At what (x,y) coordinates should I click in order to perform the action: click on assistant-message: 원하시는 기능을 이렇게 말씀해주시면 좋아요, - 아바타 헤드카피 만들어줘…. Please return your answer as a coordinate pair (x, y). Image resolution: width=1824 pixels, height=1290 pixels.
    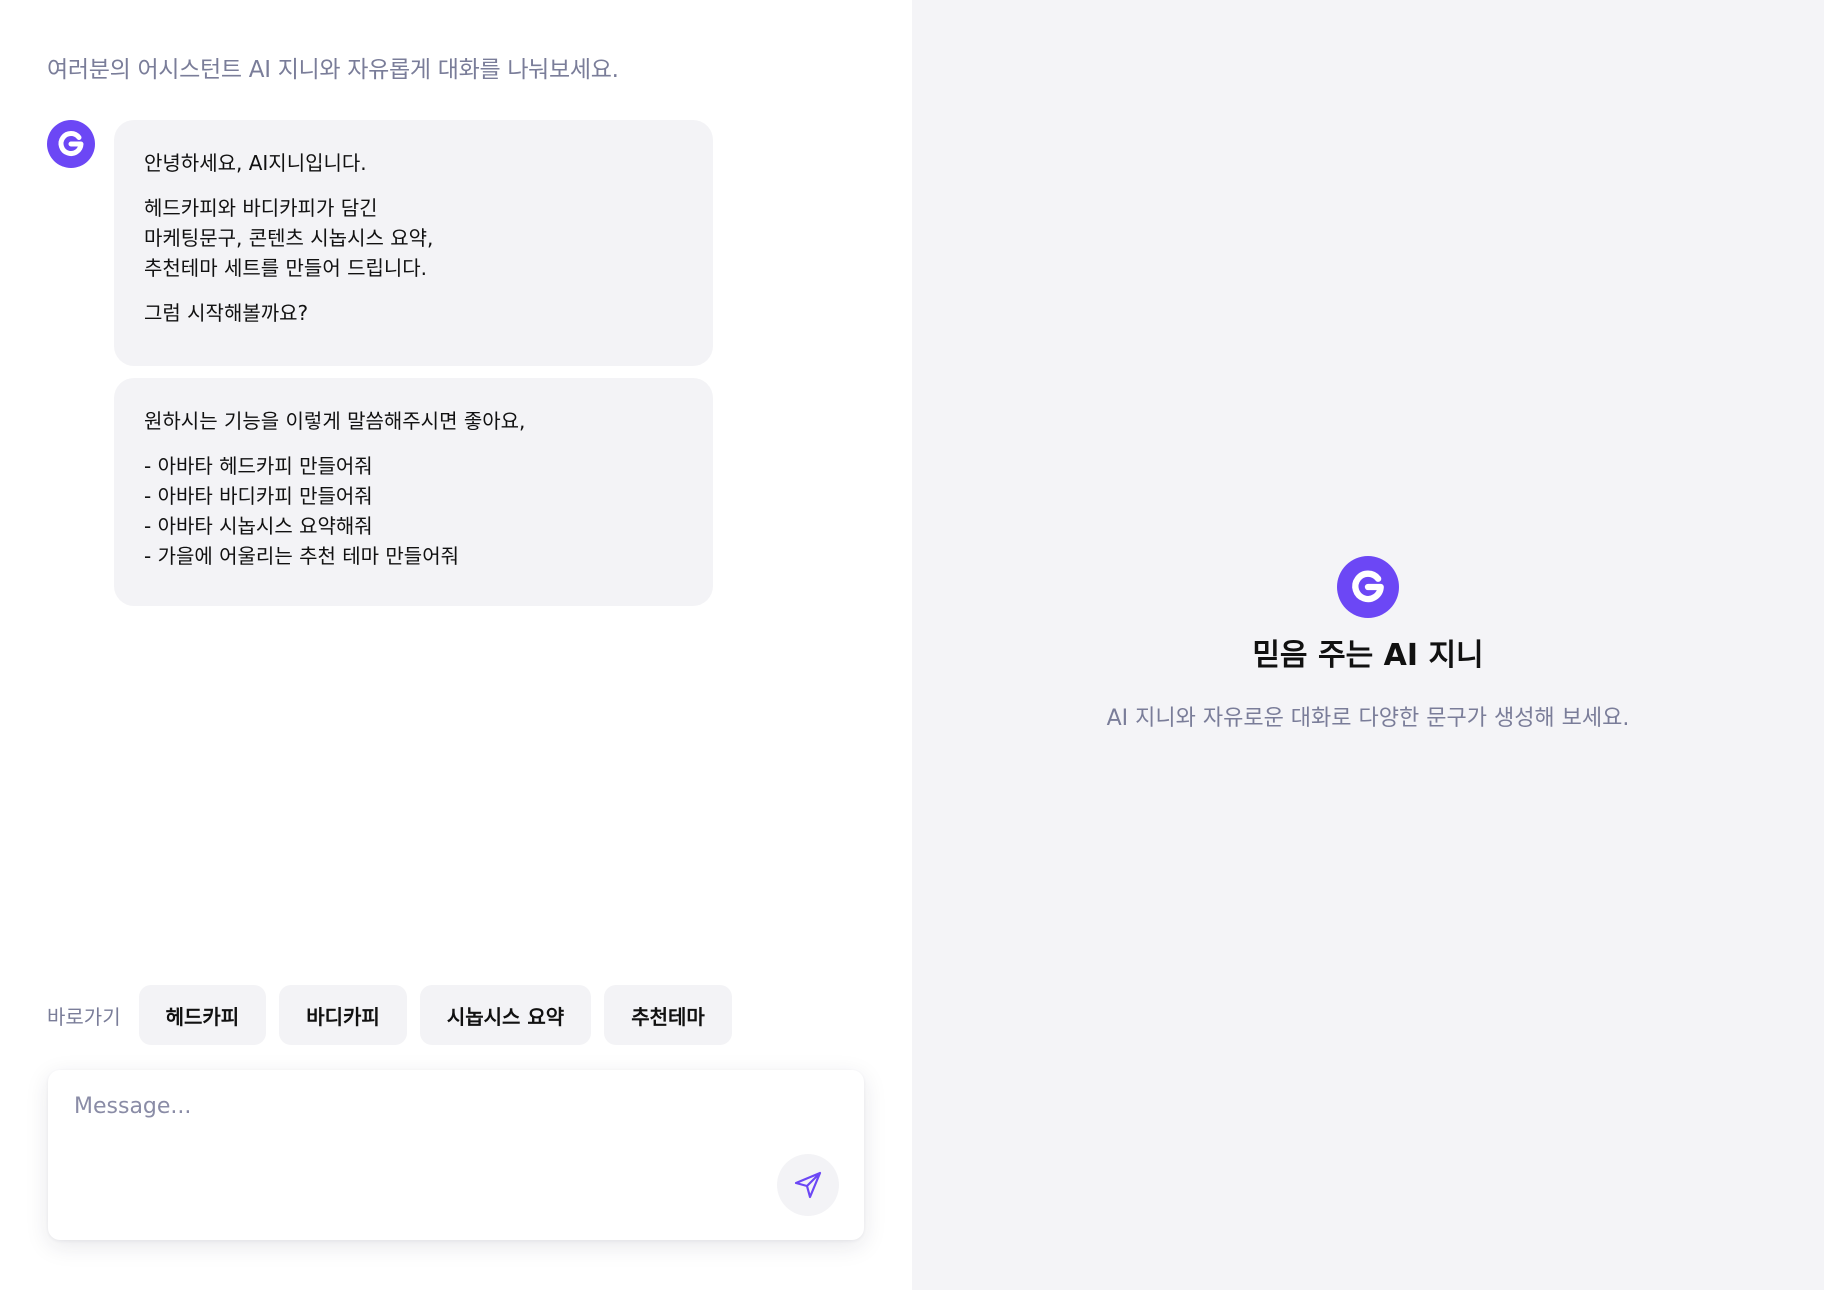
    Looking at the image, I should click on (413, 492).